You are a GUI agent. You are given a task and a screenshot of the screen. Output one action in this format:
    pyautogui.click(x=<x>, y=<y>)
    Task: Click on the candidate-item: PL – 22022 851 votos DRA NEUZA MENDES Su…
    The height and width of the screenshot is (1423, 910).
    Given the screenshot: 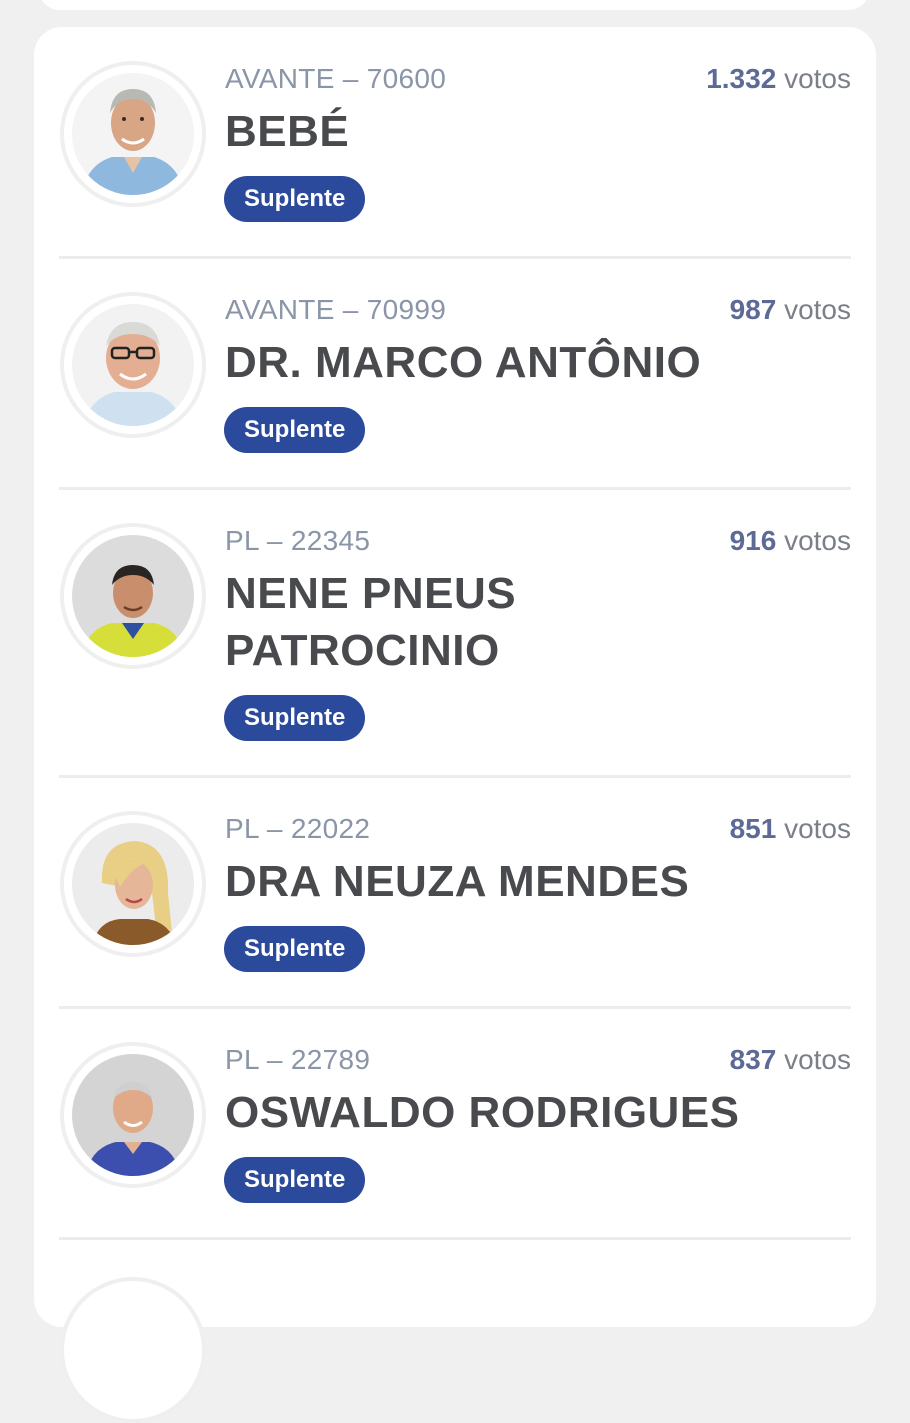 What is the action you would take?
    pyautogui.click(x=455, y=893)
    